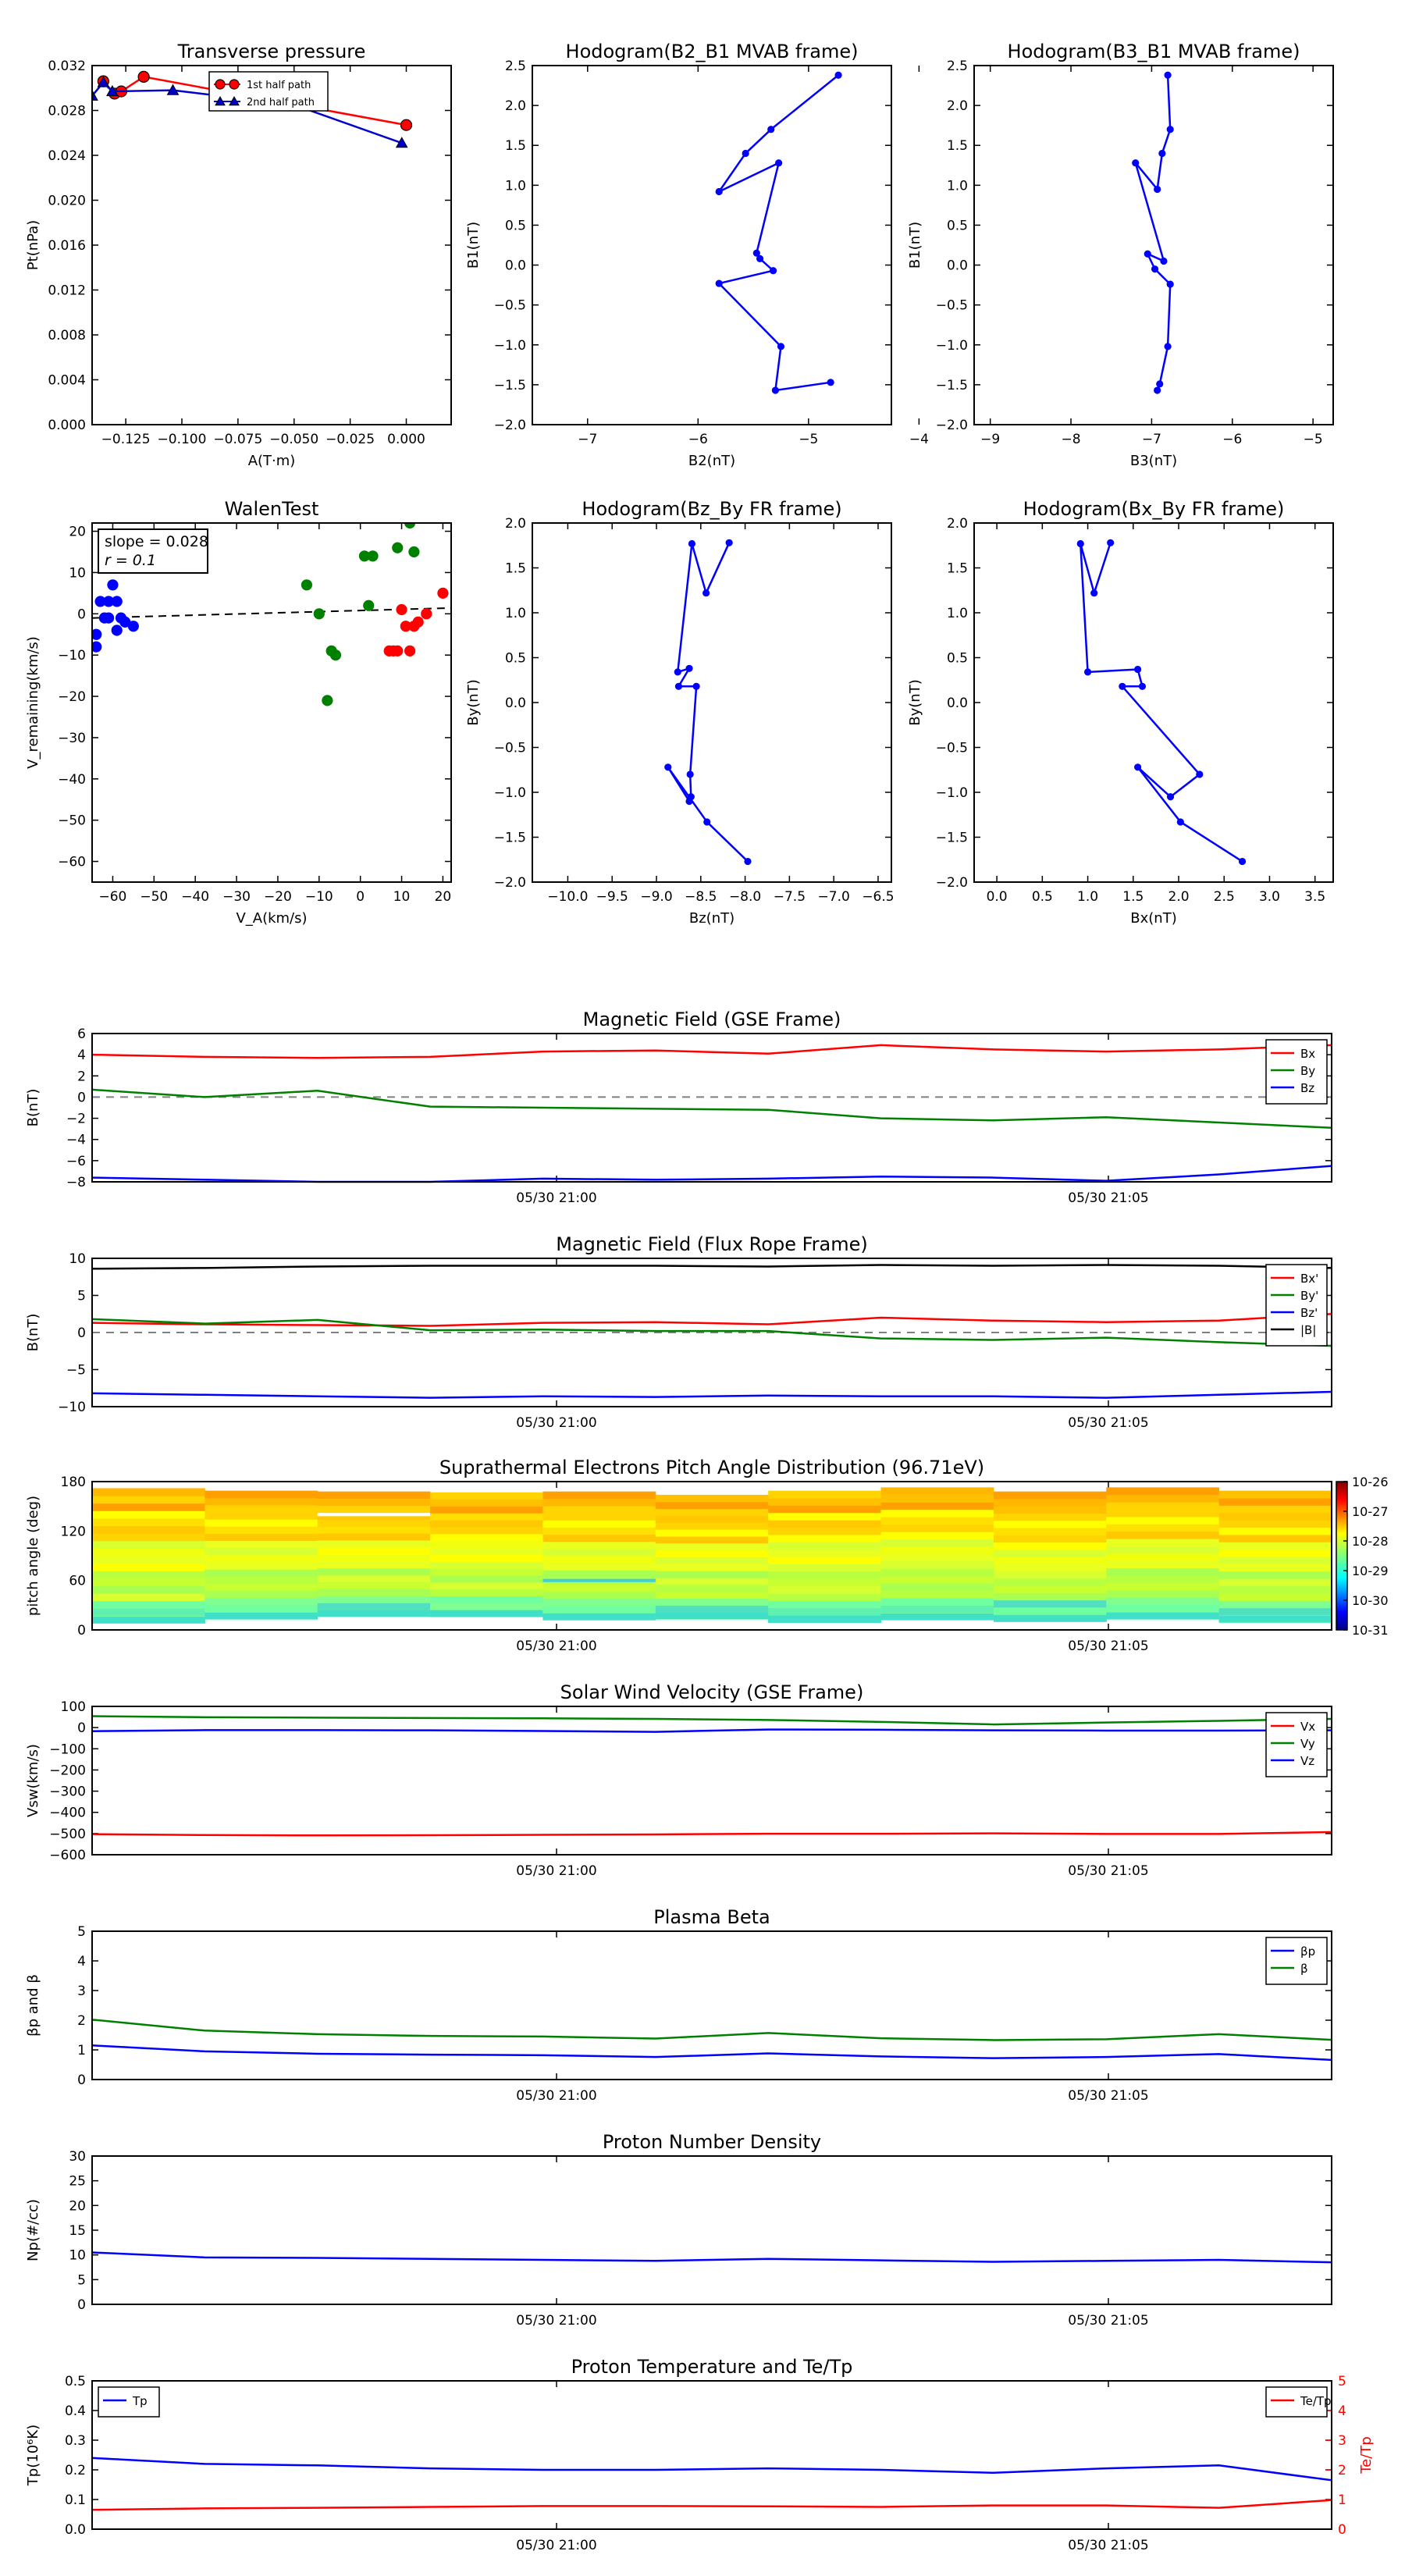  Describe the element at coordinates (958, 106) in the screenshot. I see `hodogram-b3-b1-ytick-label: 2.0` at that location.